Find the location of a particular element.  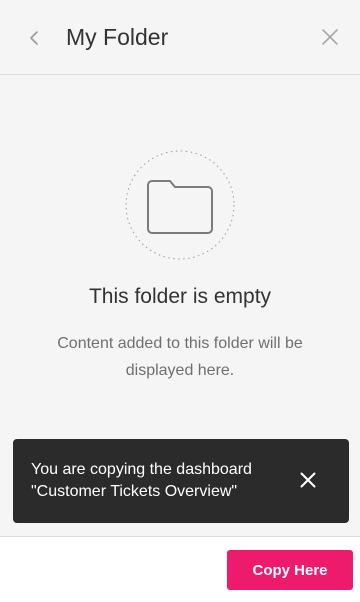

header: My Folder is located at coordinates (180, 37).